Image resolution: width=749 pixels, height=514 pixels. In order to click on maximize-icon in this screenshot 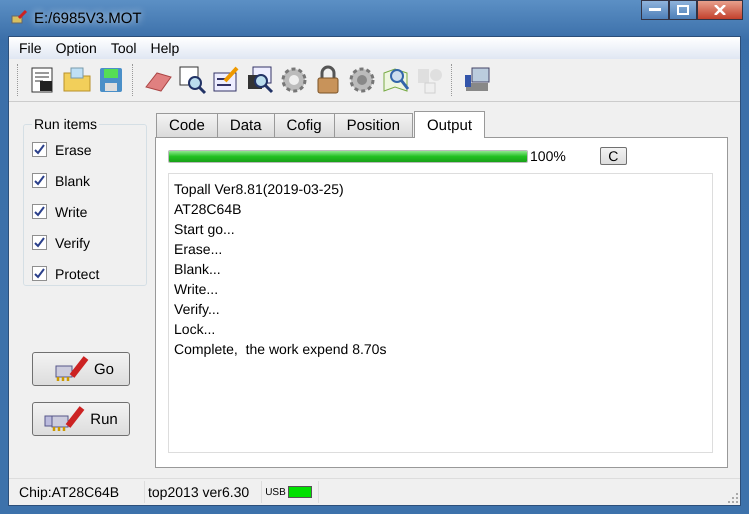, I will do `click(683, 10)`.